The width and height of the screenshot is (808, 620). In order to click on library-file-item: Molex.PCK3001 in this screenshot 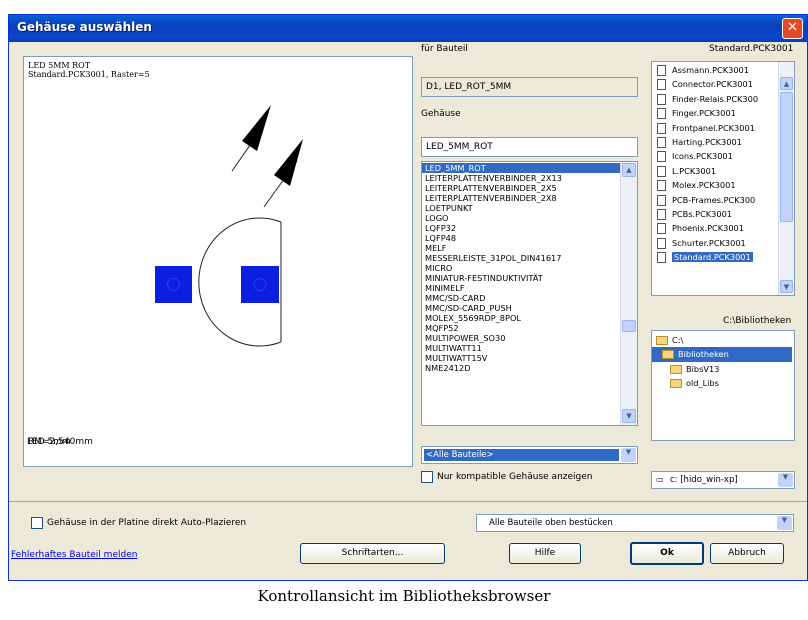, I will do `click(715, 185)`.